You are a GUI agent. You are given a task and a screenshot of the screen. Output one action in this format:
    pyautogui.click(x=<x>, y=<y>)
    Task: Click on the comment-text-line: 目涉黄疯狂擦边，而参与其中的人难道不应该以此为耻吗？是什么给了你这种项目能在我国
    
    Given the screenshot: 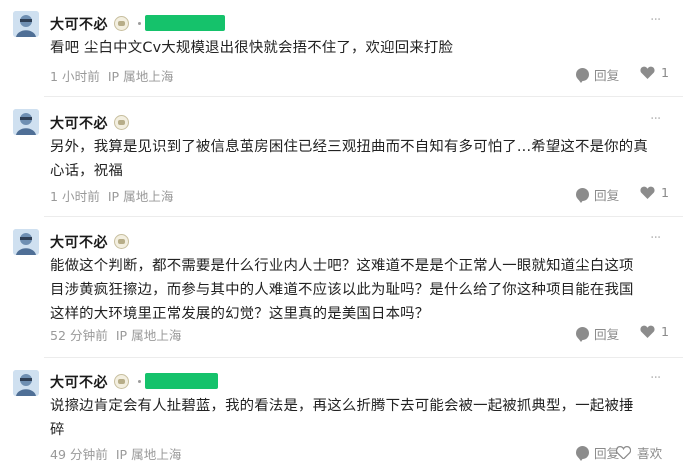 What is the action you would take?
    pyautogui.click(x=342, y=290)
    